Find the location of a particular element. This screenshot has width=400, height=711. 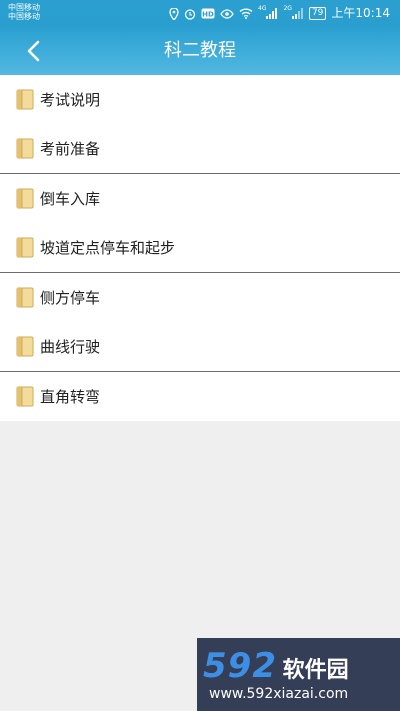

list-item: 侧方停车 is located at coordinates (200, 297).